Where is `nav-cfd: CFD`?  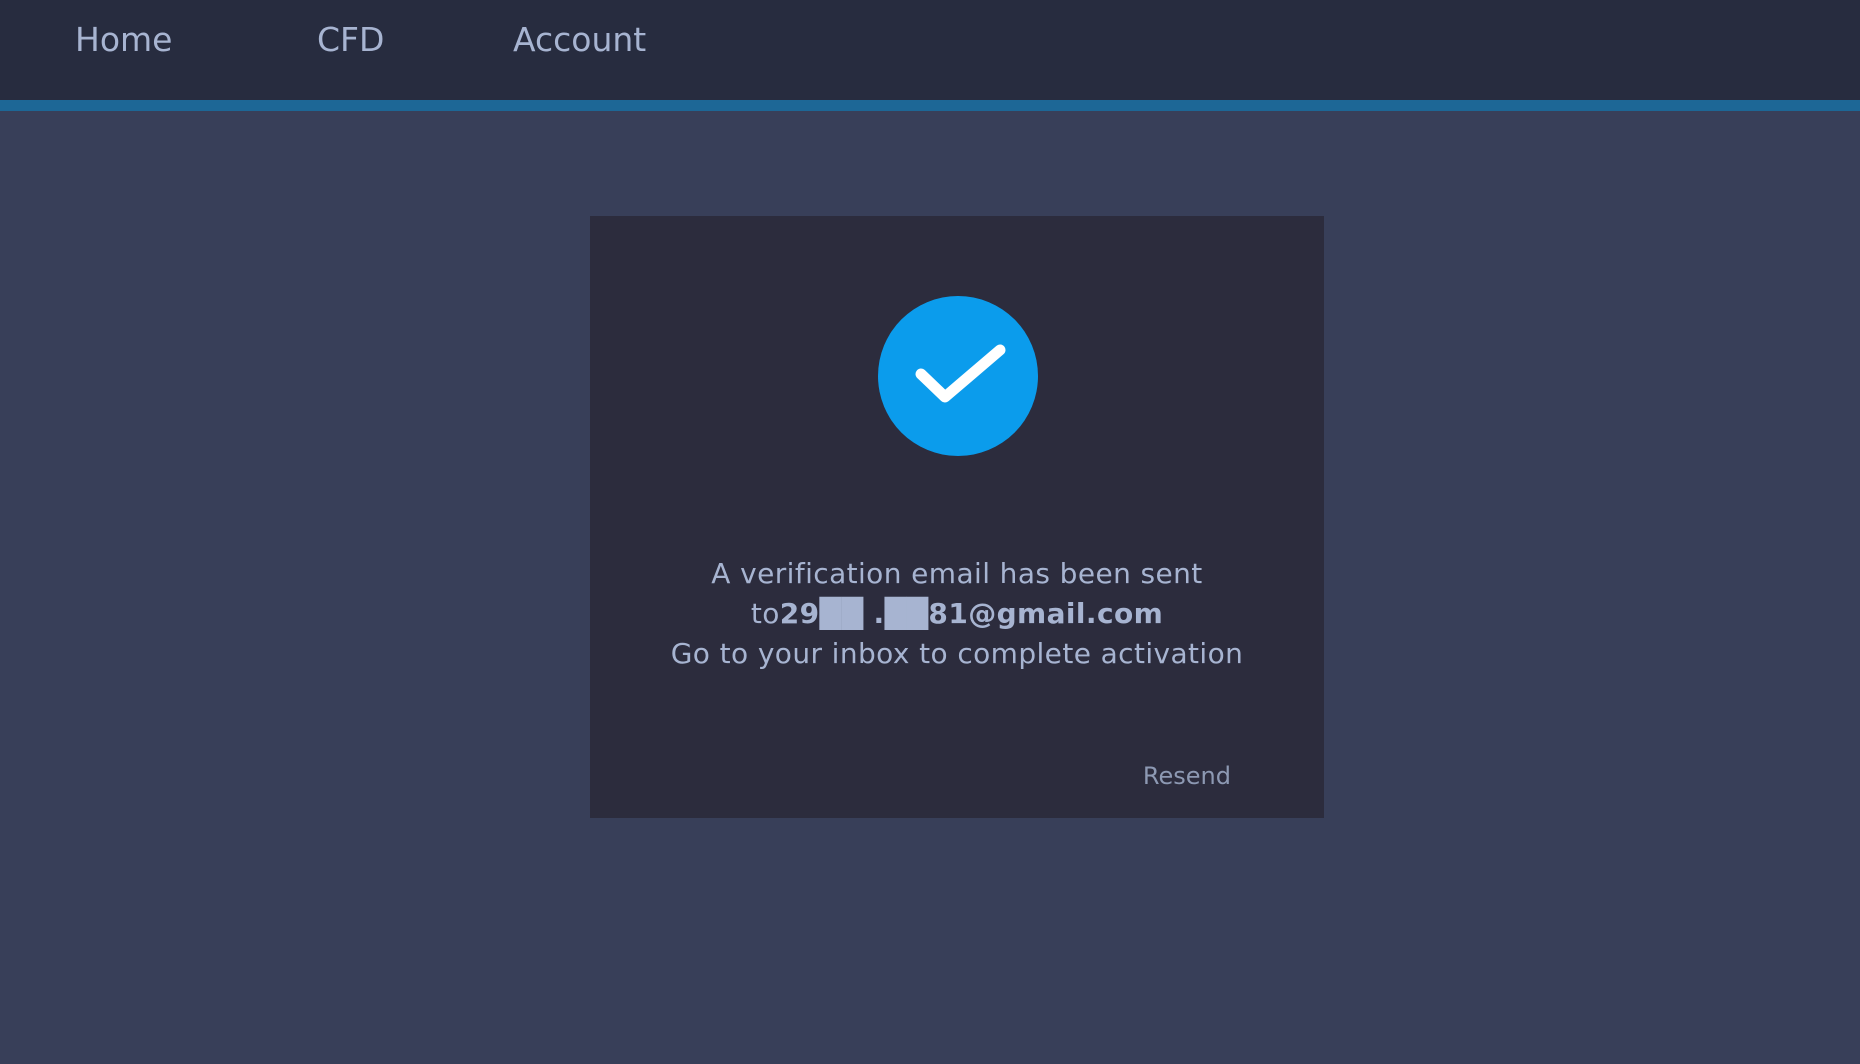 nav-cfd: CFD is located at coordinates (350, 40).